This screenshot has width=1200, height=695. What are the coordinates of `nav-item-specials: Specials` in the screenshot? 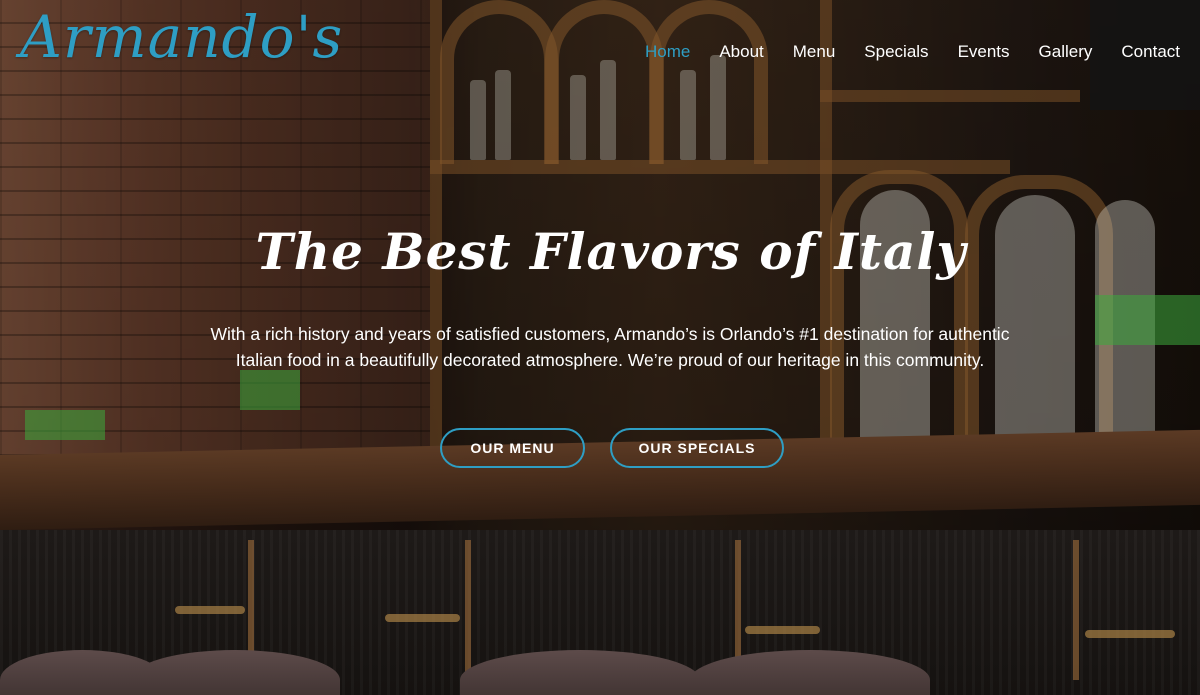 It's located at (896, 52).